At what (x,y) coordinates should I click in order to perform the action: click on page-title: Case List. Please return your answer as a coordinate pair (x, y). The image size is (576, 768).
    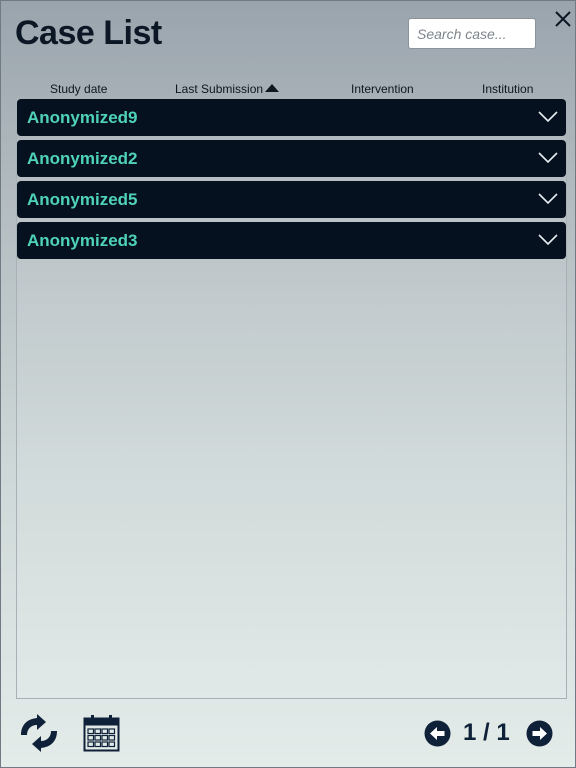
    Looking at the image, I should click on (88, 33).